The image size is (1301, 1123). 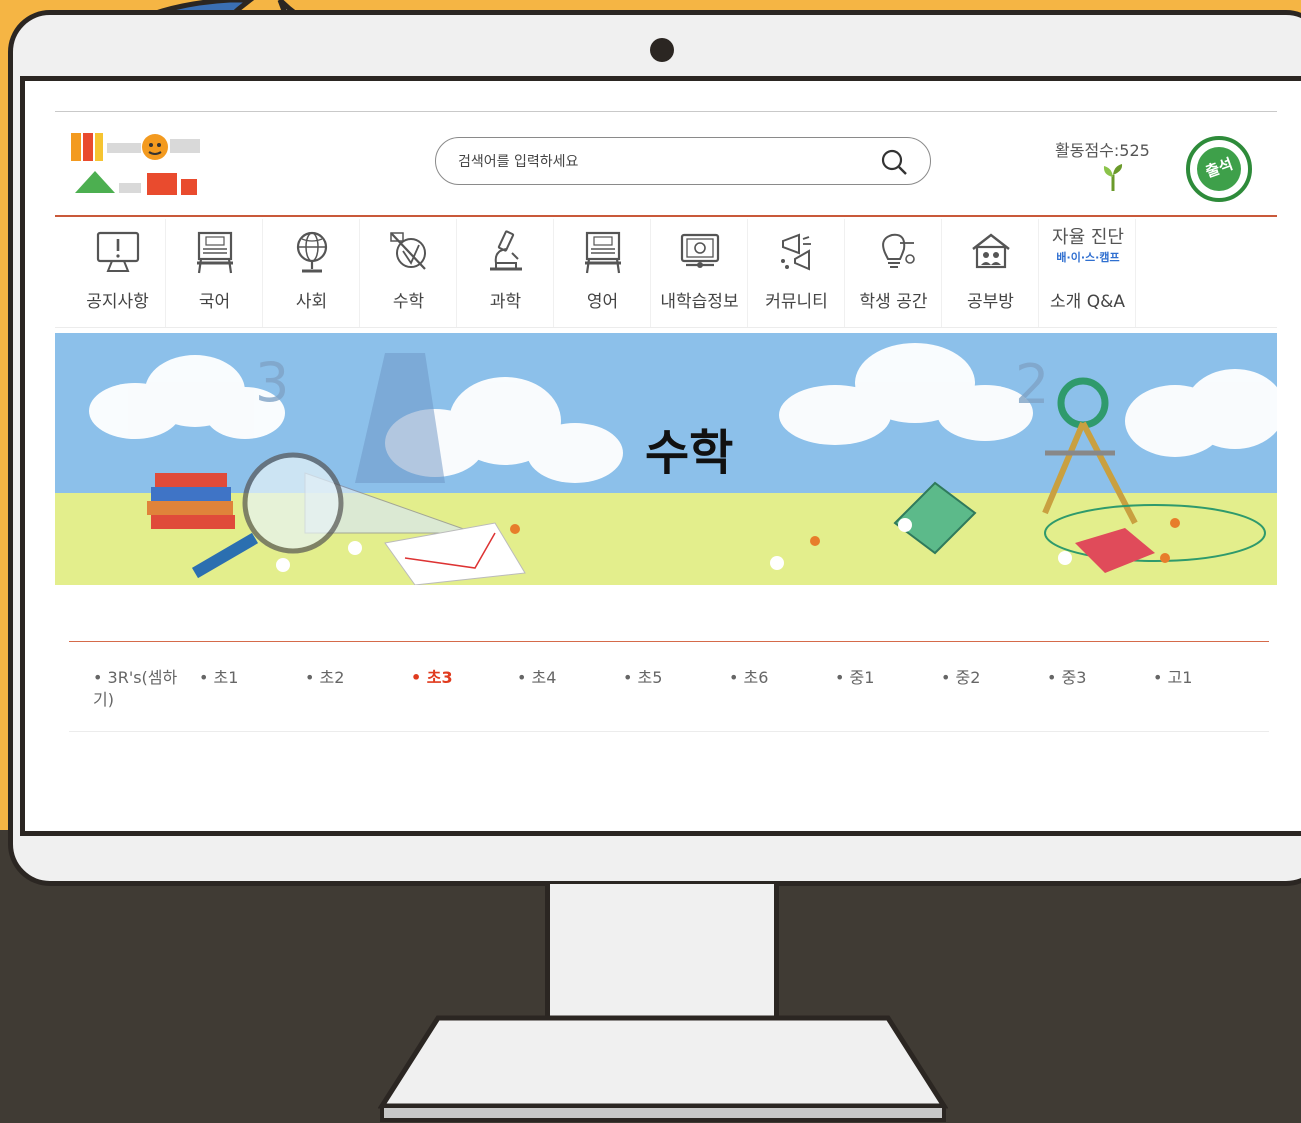 What do you see at coordinates (215, 252) in the screenshot?
I see `easel-korean-icon` at bounding box center [215, 252].